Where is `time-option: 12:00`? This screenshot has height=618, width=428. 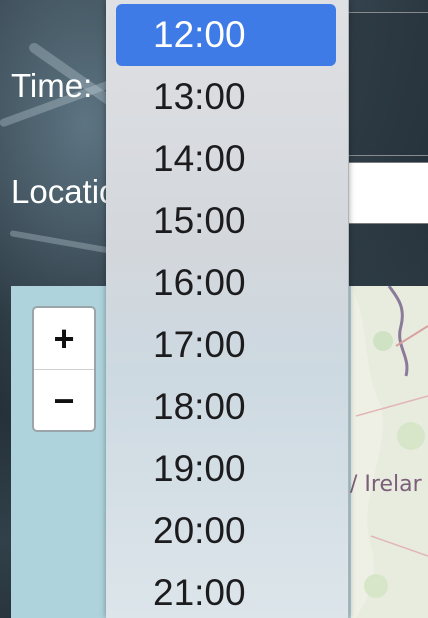
time-option: 12:00 is located at coordinates (226, 35).